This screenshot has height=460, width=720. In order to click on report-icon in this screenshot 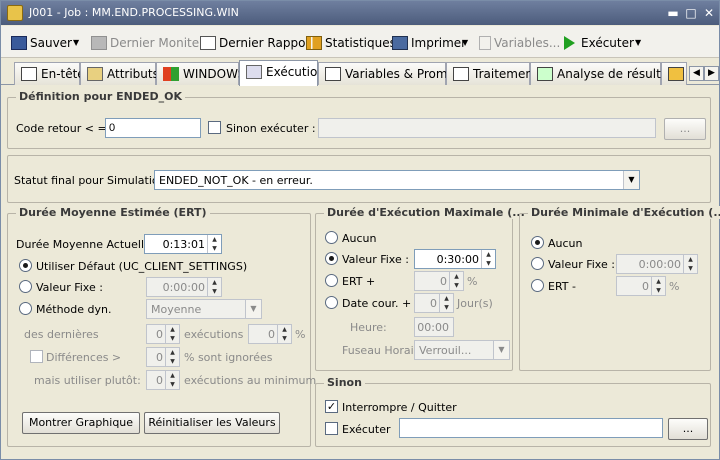, I will do `click(208, 43)`.